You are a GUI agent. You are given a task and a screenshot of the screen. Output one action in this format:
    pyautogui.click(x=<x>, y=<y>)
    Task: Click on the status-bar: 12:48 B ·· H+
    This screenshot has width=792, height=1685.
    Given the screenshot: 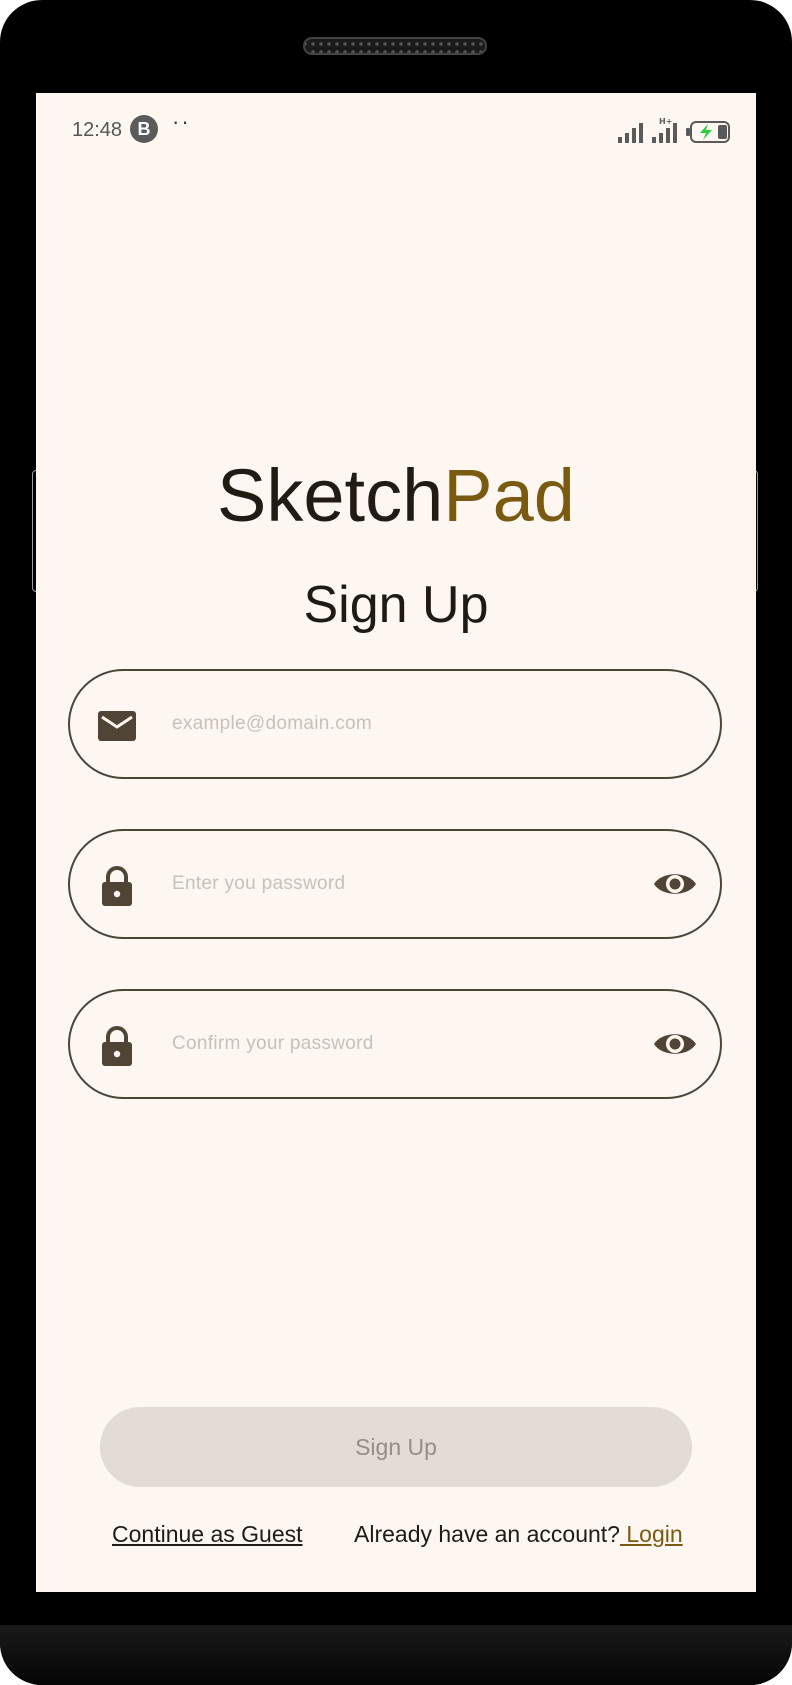 What is the action you would take?
    pyautogui.click(x=396, y=129)
    